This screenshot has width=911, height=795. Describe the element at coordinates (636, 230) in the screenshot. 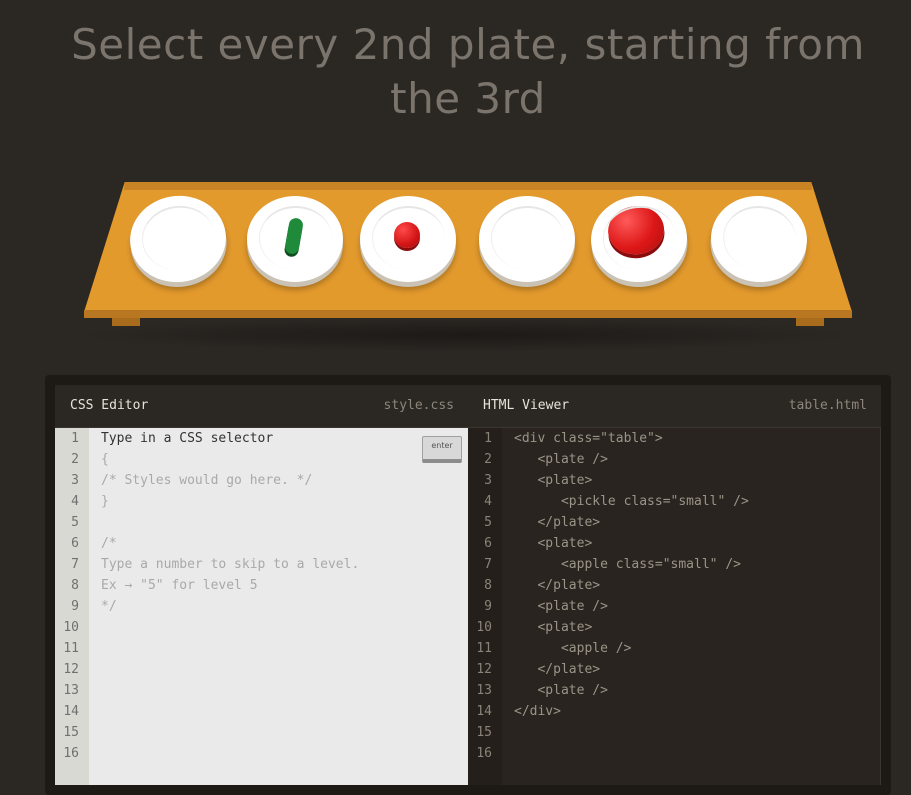

I see `apple` at that location.